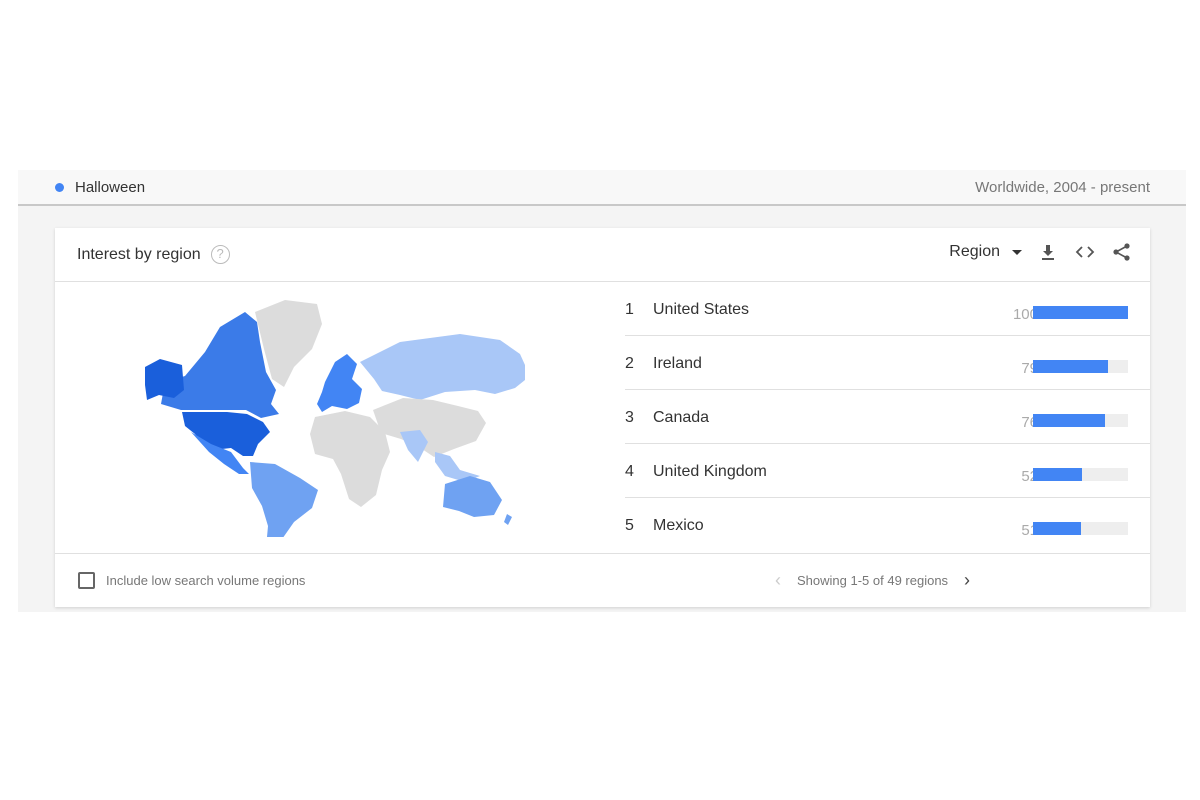  What do you see at coordinates (778, 580) in the screenshot?
I see `prev-page-icon: ‹` at bounding box center [778, 580].